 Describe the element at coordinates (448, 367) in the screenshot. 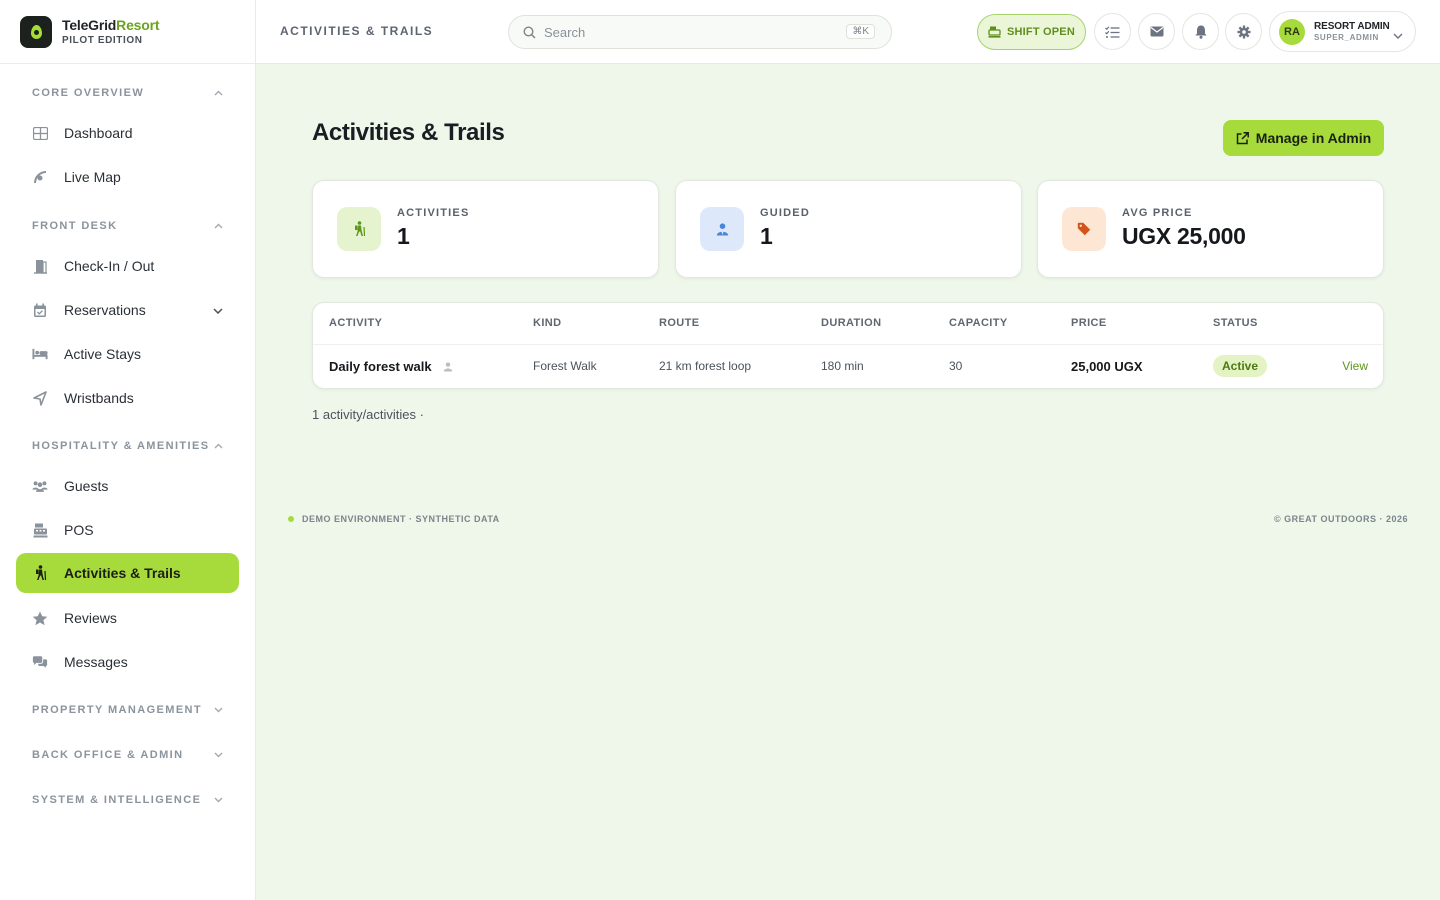

I see `guided-user-icon` at that location.